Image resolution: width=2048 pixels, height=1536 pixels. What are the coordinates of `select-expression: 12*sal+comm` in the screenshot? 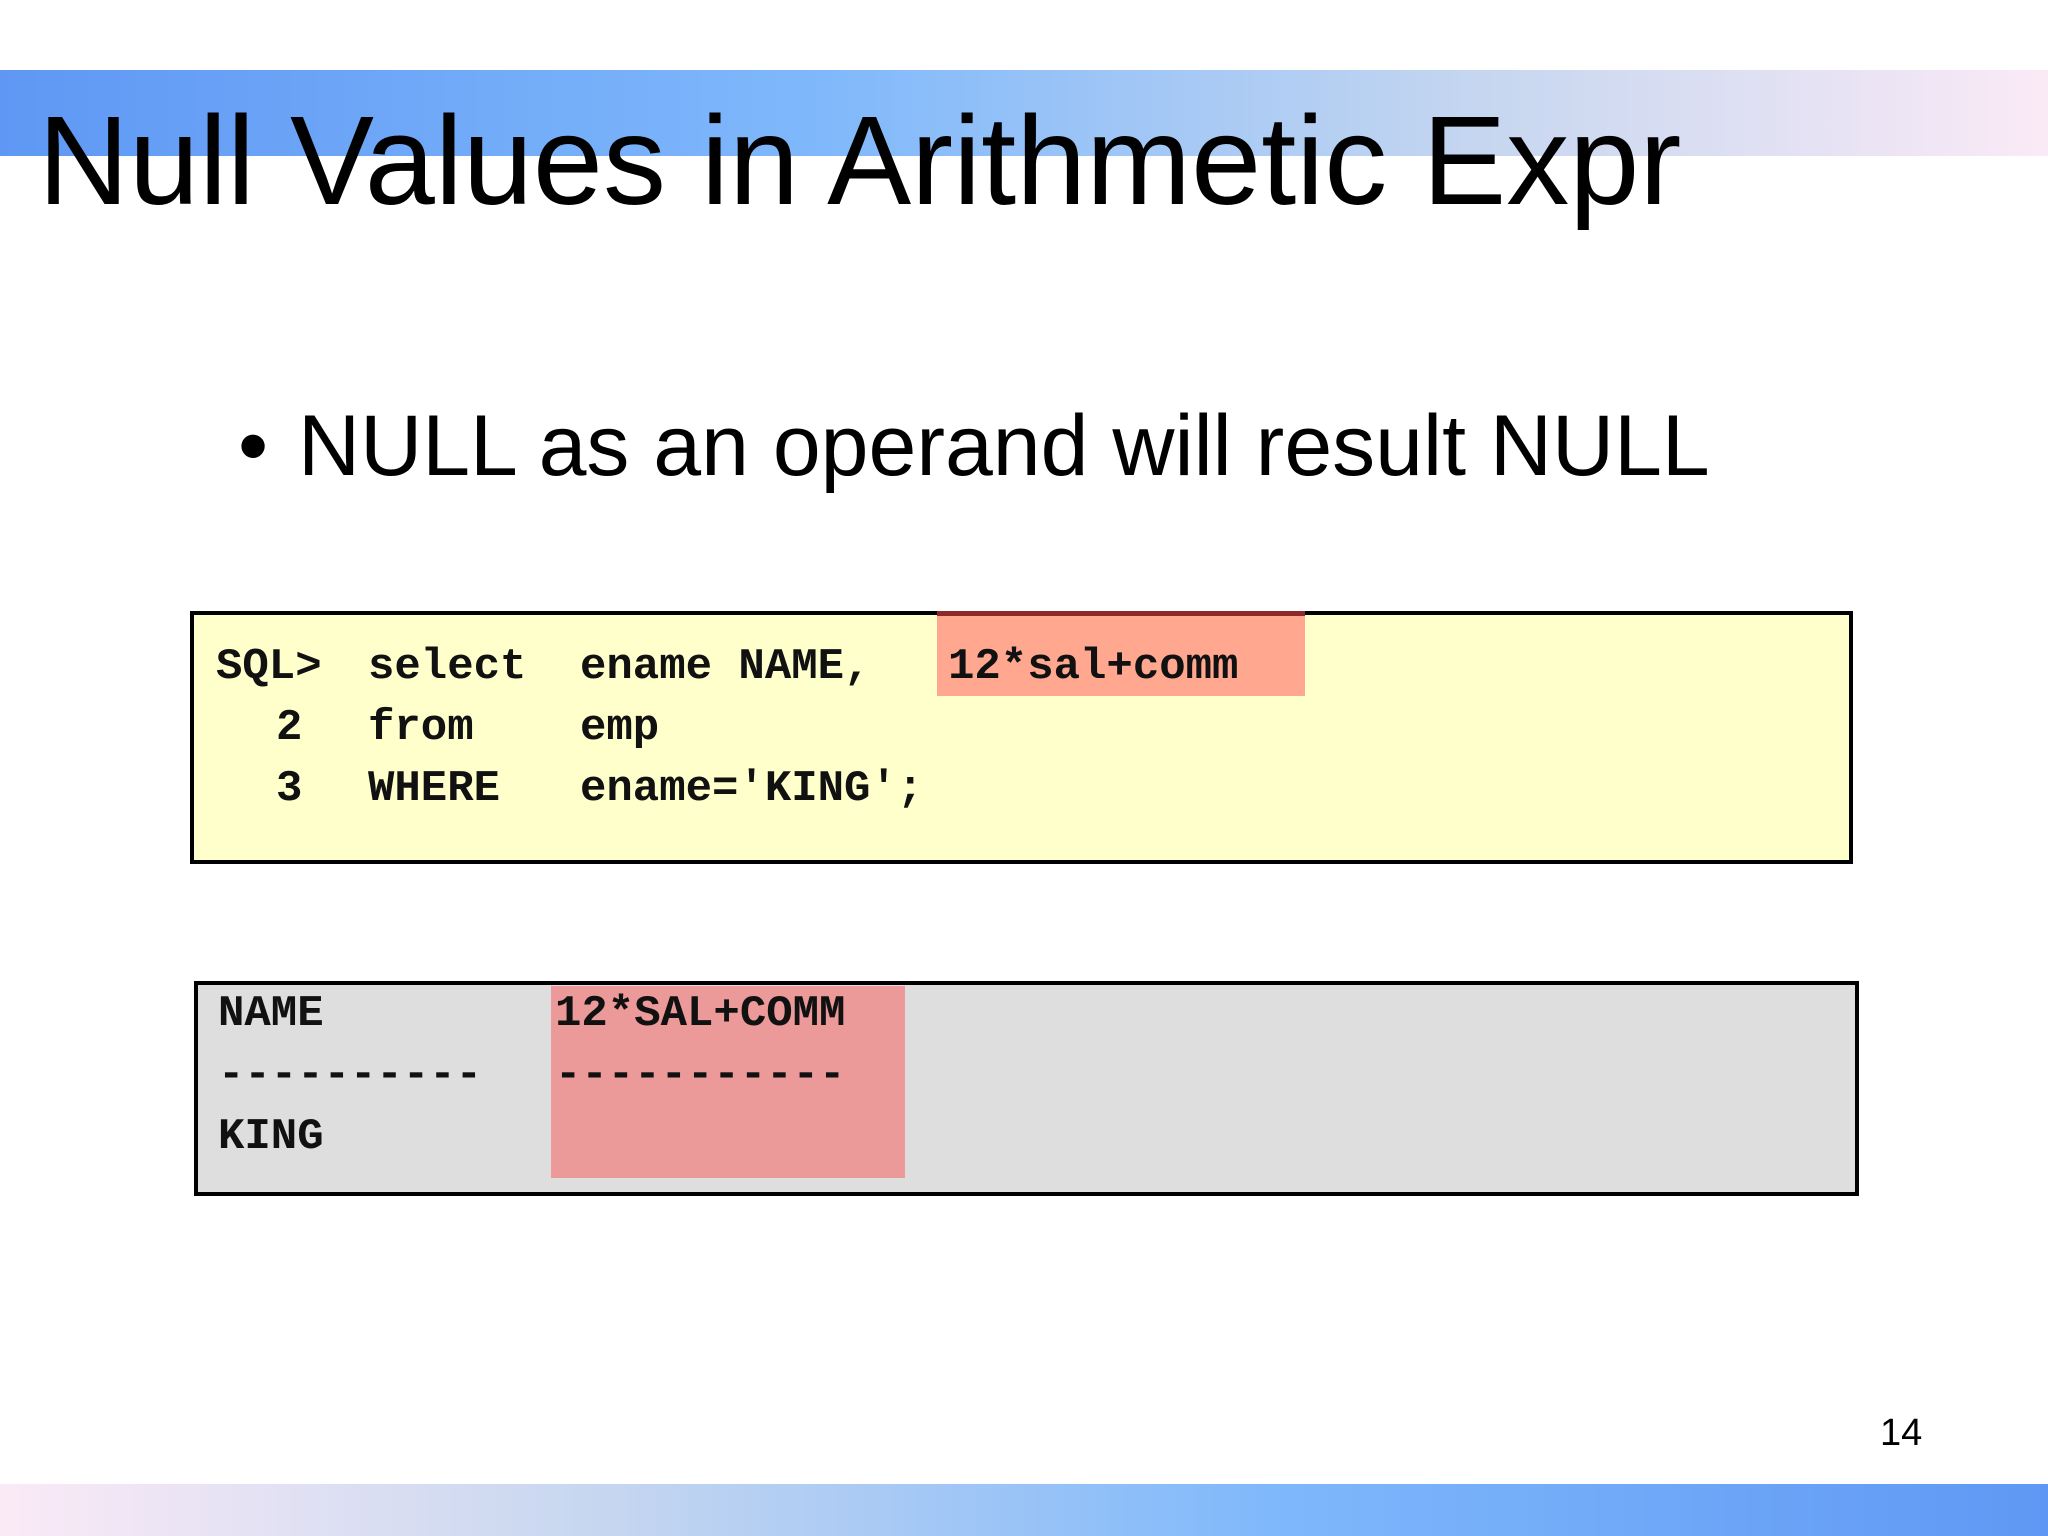 It's located at (1093, 667).